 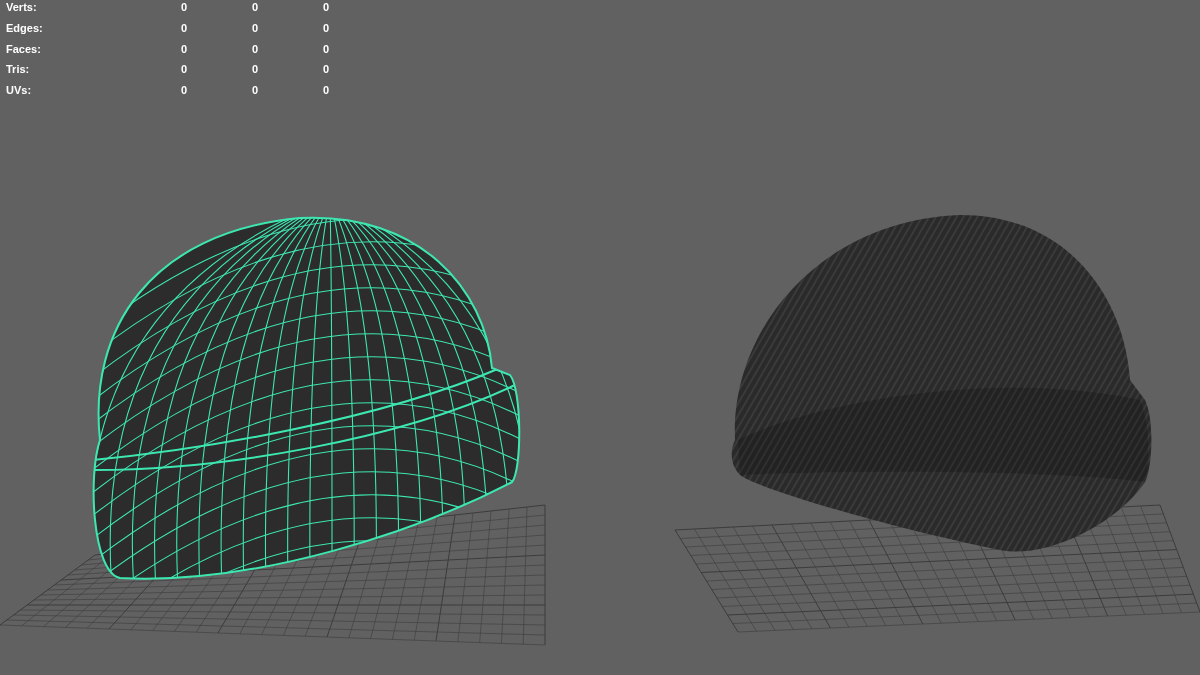 I want to click on stat-label: Verts:, so click(x=22, y=7).